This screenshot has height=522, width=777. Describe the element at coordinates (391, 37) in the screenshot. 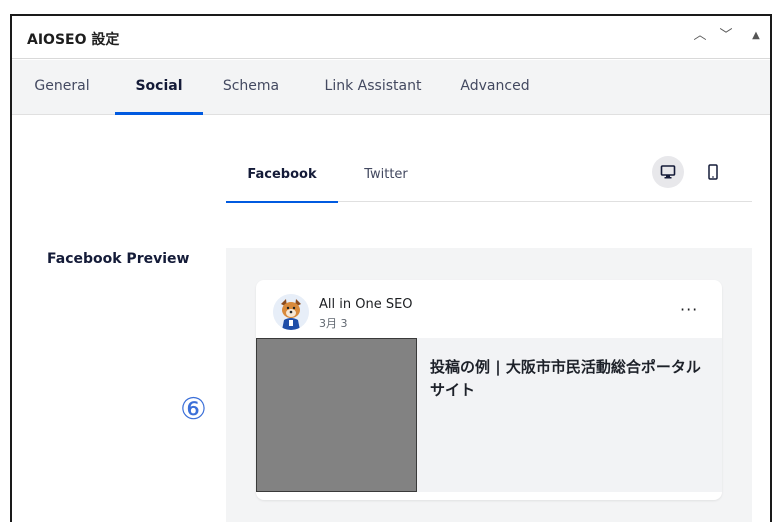

I see `metabox-header: AIOSEO 設定 ︿ ﹀ ▲` at that location.